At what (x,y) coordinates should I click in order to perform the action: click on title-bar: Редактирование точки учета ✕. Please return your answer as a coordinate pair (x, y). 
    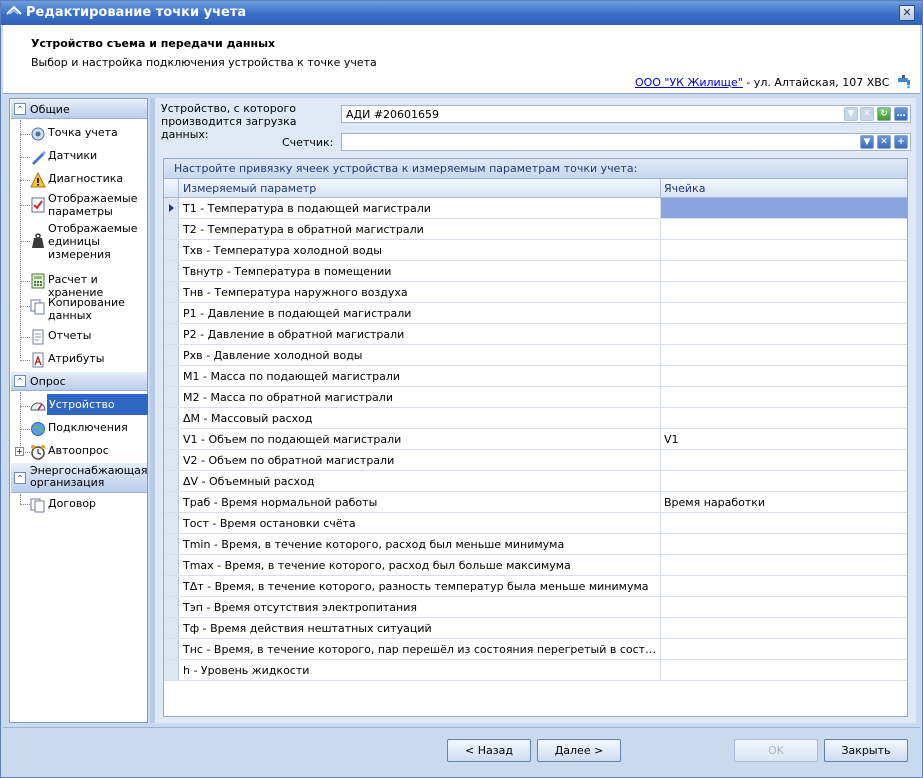
    Looking at the image, I should click on (461, 13).